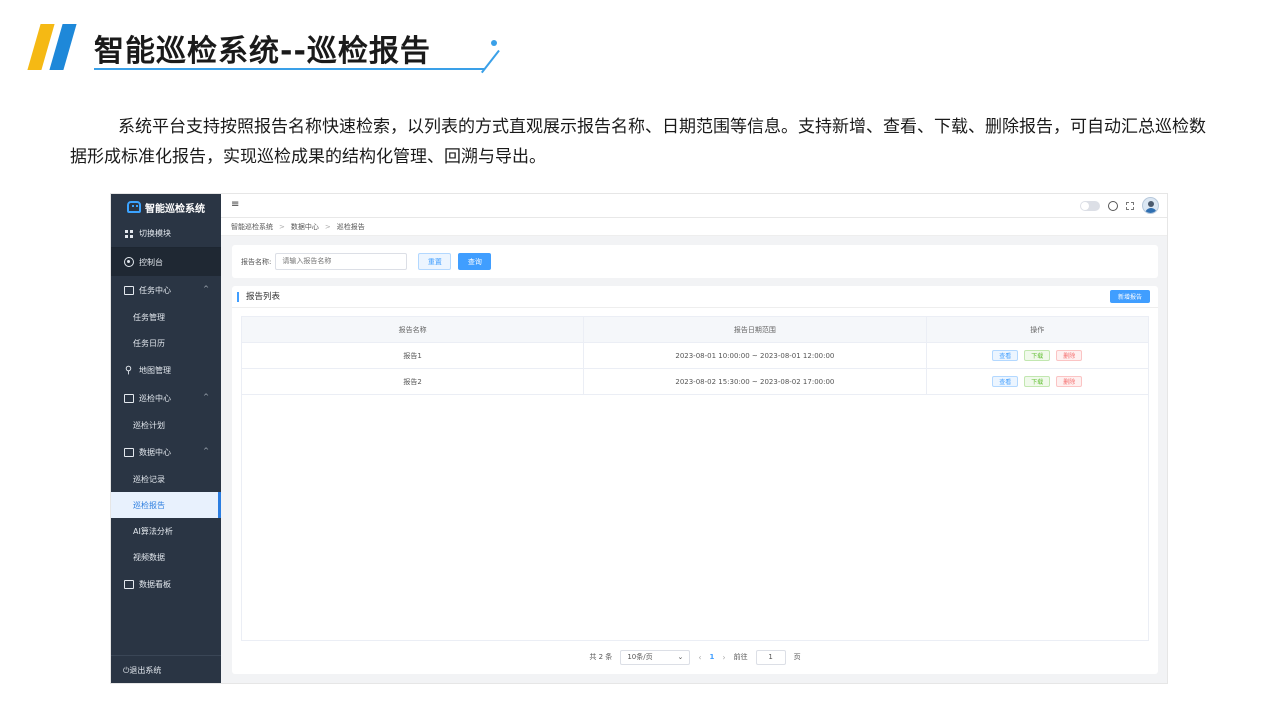 Image resolution: width=1280 pixels, height=720 pixels. What do you see at coordinates (155, 584) in the screenshot?
I see `sidebar-item-label: 数据看板` at bounding box center [155, 584].